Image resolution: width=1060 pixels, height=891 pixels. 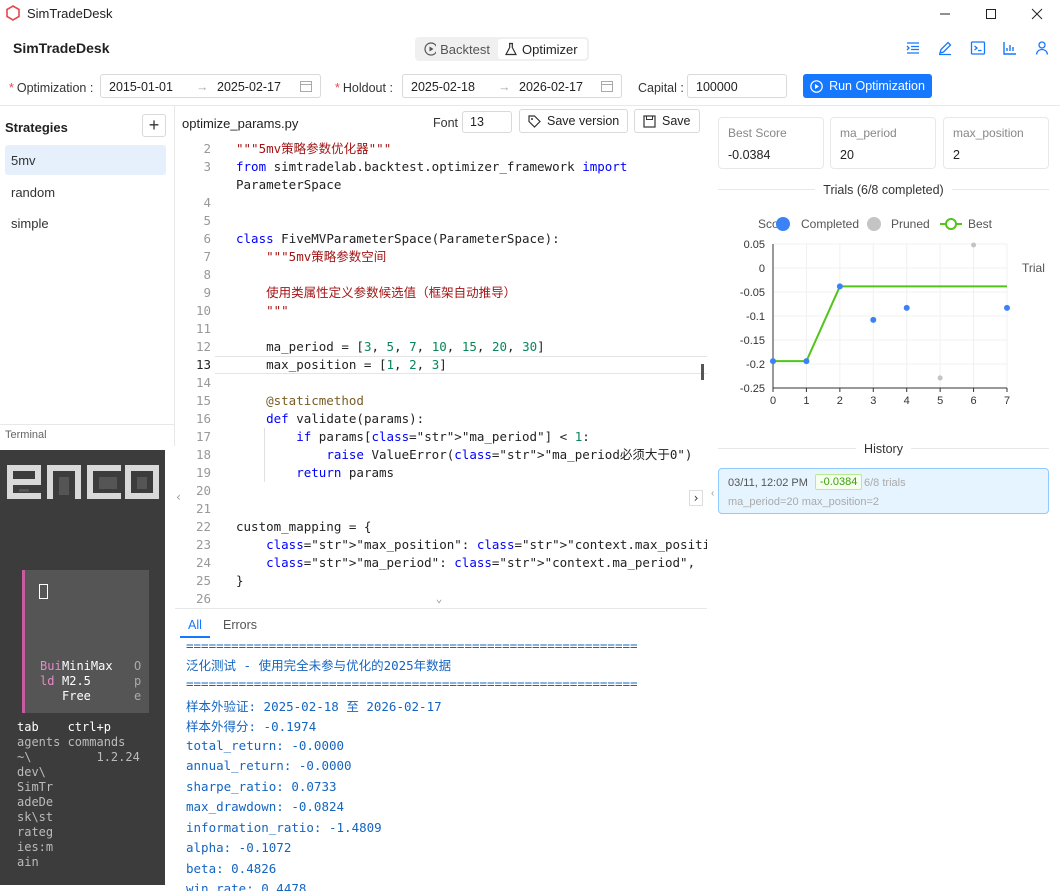 I want to click on collapse-output-icon: ⌄, so click(x=439, y=599).